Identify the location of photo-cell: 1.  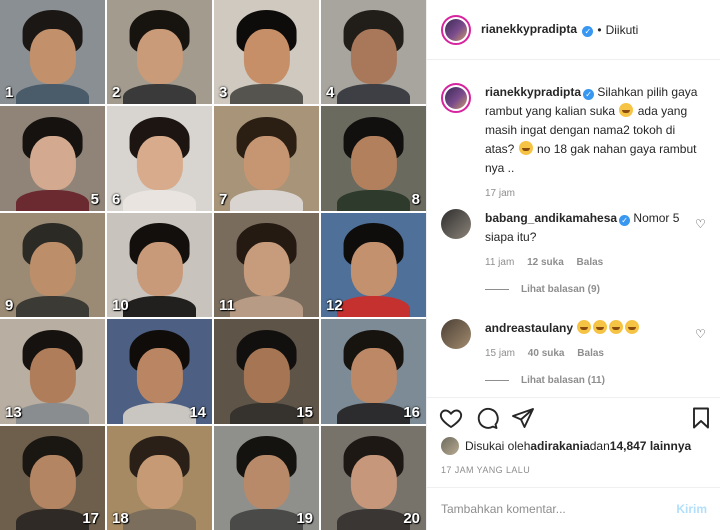
(52, 52).